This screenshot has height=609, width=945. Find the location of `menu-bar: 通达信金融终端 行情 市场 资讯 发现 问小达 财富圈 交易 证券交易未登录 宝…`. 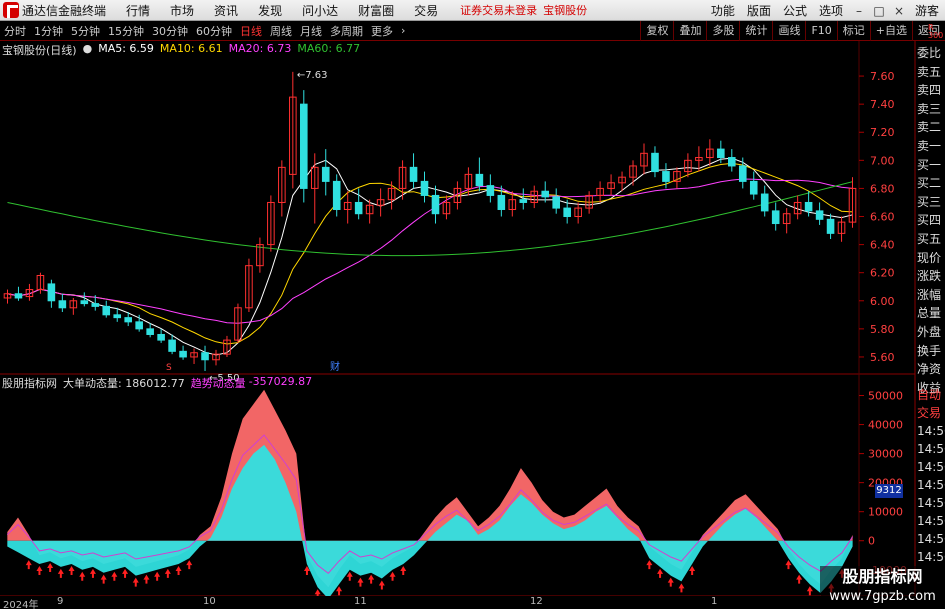

menu-bar: 通达信金融终端 行情 市场 资讯 发现 问小达 财富圈 交易 证券交易未登录 宝… is located at coordinates (472, 10).